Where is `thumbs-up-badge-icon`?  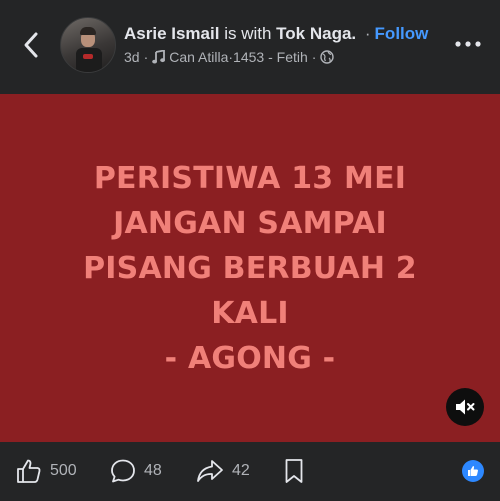 thumbs-up-badge-icon is located at coordinates (473, 471).